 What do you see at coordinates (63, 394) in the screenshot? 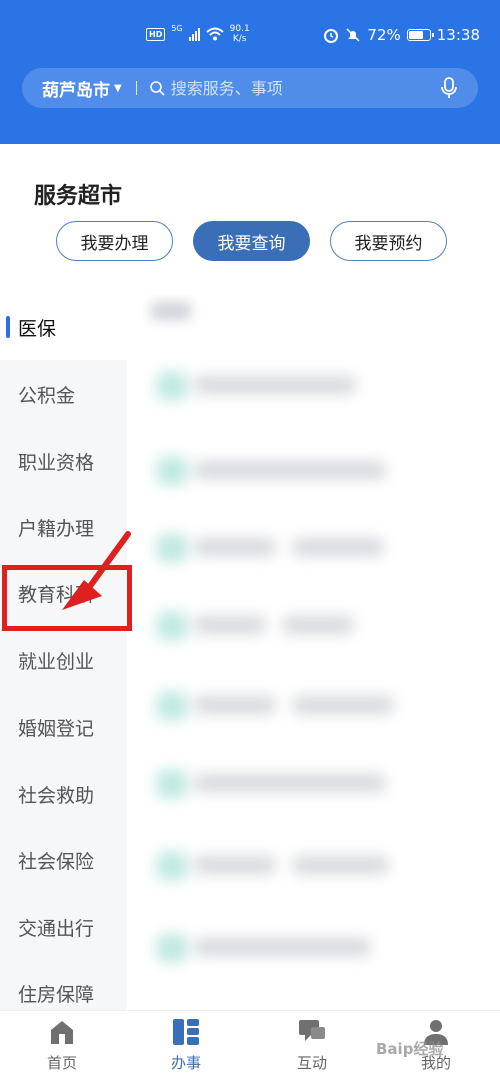
I see `sidebar-item-housing-fund: 公积金` at bounding box center [63, 394].